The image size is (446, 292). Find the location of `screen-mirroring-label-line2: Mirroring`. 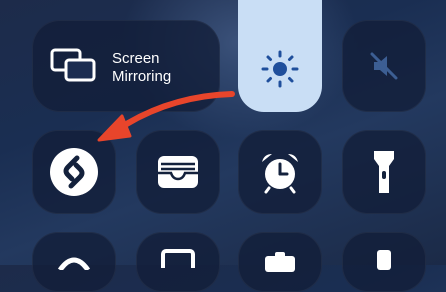

screen-mirroring-label-line2: Mirroring is located at coordinates (142, 76).